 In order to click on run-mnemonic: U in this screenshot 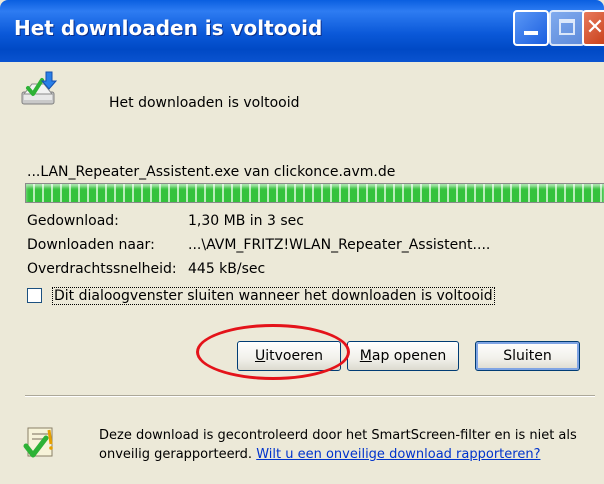, I will do `click(260, 356)`.